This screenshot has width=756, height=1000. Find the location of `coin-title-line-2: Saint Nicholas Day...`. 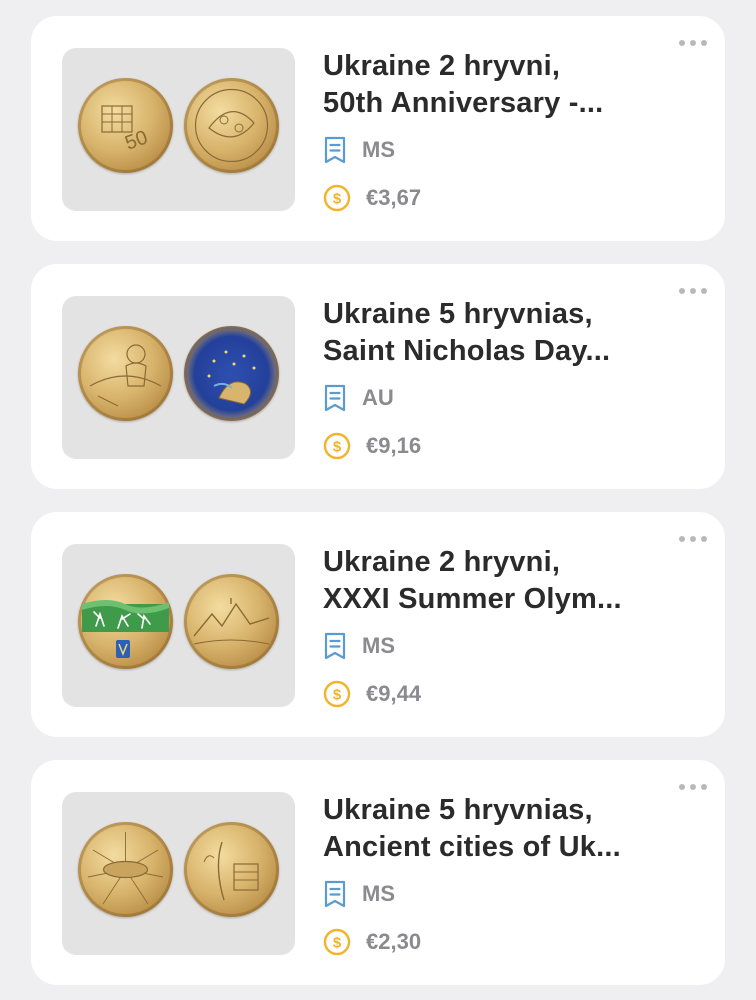

coin-title-line-2: Saint Nicholas Day... is located at coordinates (467, 351).